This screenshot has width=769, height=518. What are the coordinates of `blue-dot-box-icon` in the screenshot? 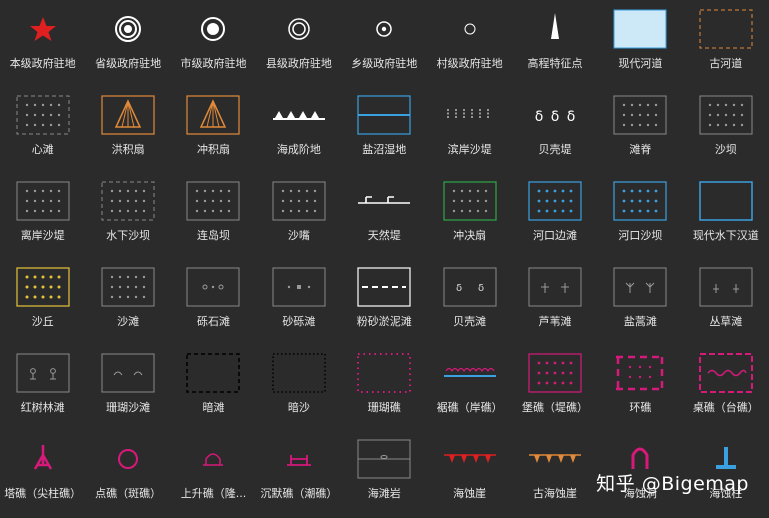 It's located at (640, 201).